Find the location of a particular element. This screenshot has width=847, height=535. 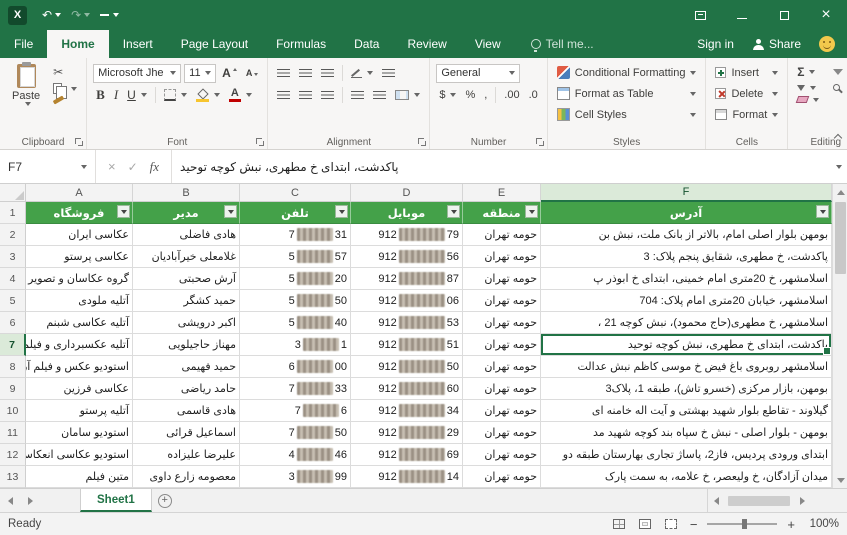

fill-button is located at coordinates (808, 88).